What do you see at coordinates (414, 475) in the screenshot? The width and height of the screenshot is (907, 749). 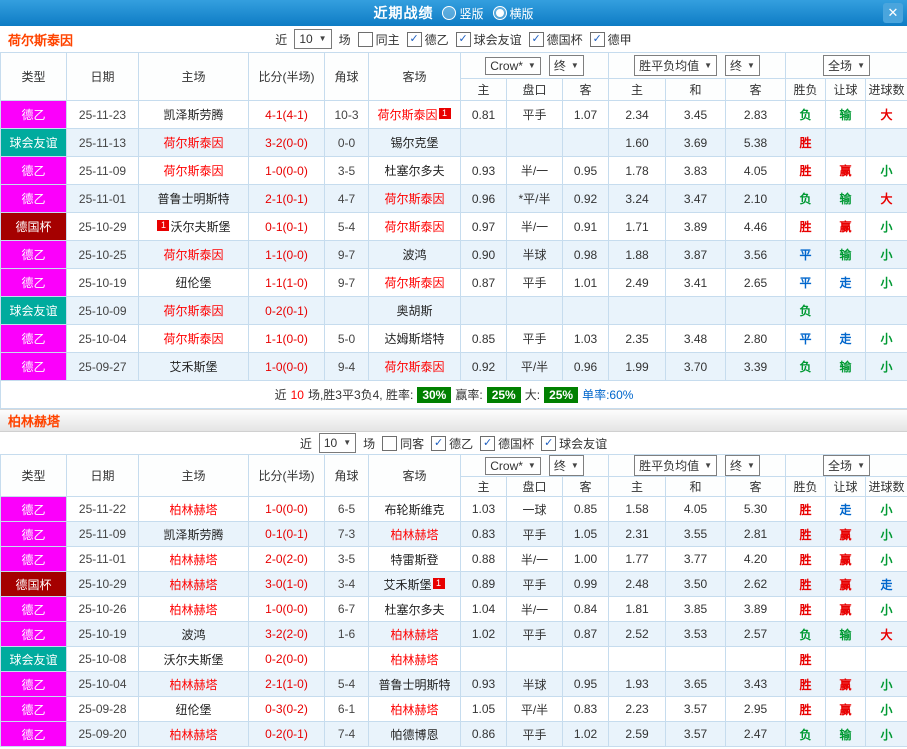 I see `column-header: 客场` at bounding box center [414, 475].